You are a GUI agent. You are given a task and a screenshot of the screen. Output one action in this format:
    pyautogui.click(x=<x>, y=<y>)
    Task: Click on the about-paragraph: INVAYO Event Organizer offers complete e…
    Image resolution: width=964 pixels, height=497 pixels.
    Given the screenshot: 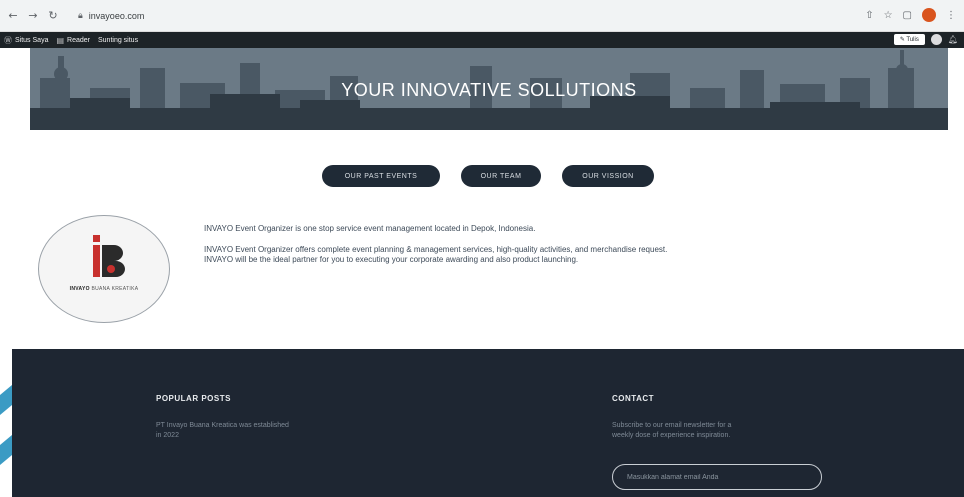 What is the action you would take?
    pyautogui.click(x=564, y=255)
    